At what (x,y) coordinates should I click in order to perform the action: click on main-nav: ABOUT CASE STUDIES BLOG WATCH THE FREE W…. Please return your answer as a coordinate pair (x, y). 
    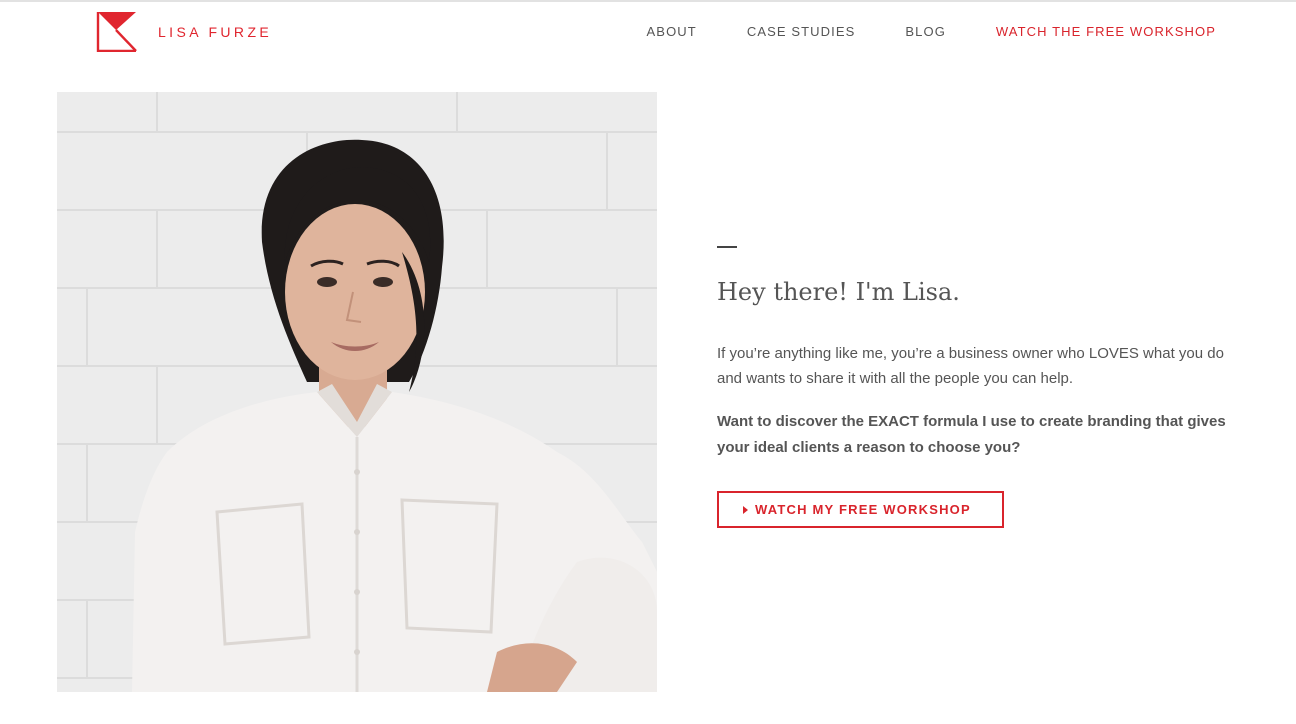
    Looking at the image, I should click on (906, 32).